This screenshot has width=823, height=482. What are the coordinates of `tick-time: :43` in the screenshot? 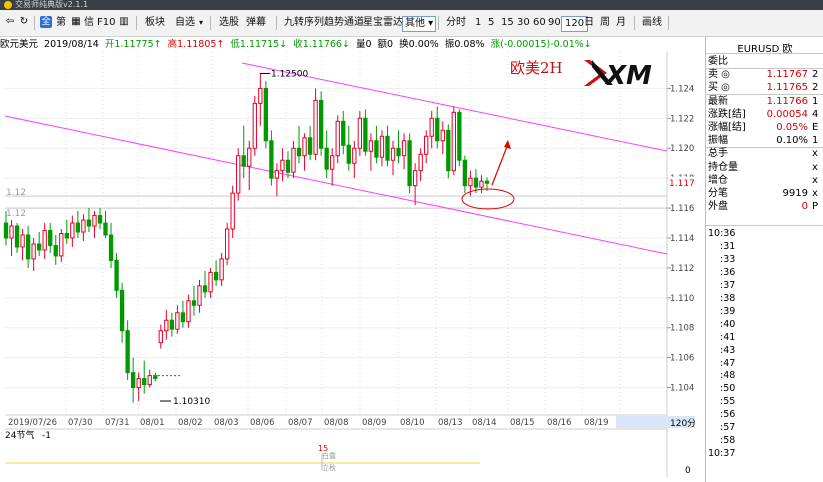 It's located at (728, 350).